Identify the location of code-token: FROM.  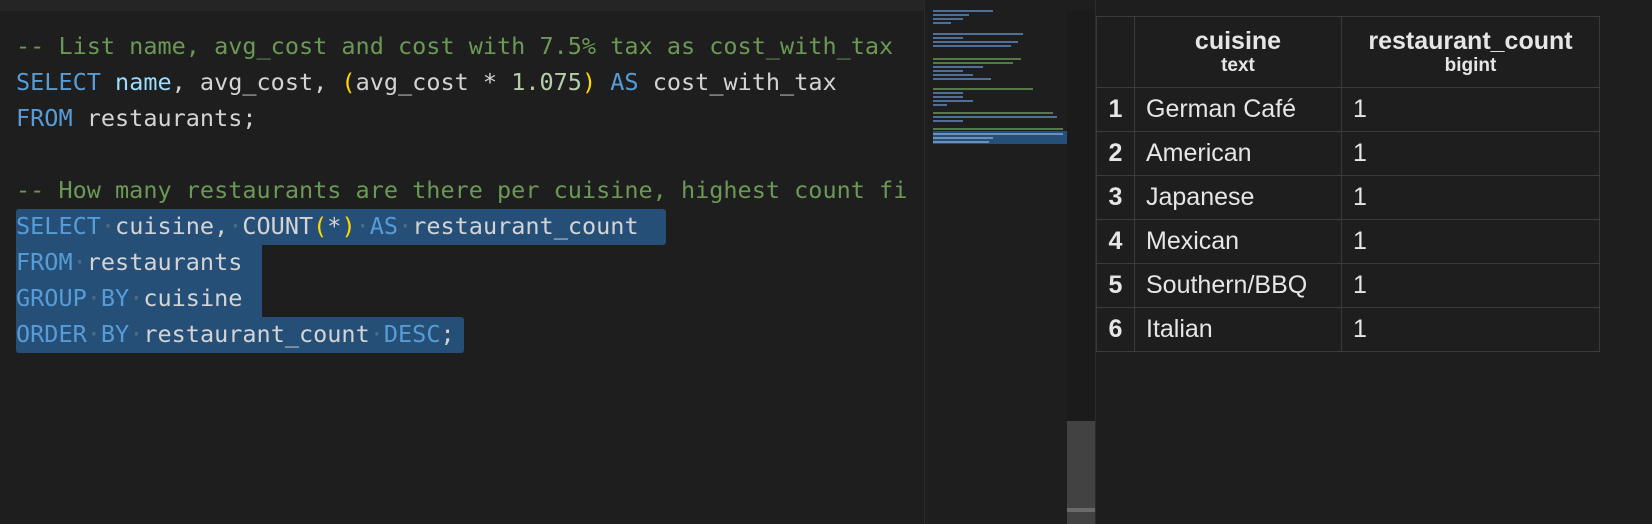
(44, 118).